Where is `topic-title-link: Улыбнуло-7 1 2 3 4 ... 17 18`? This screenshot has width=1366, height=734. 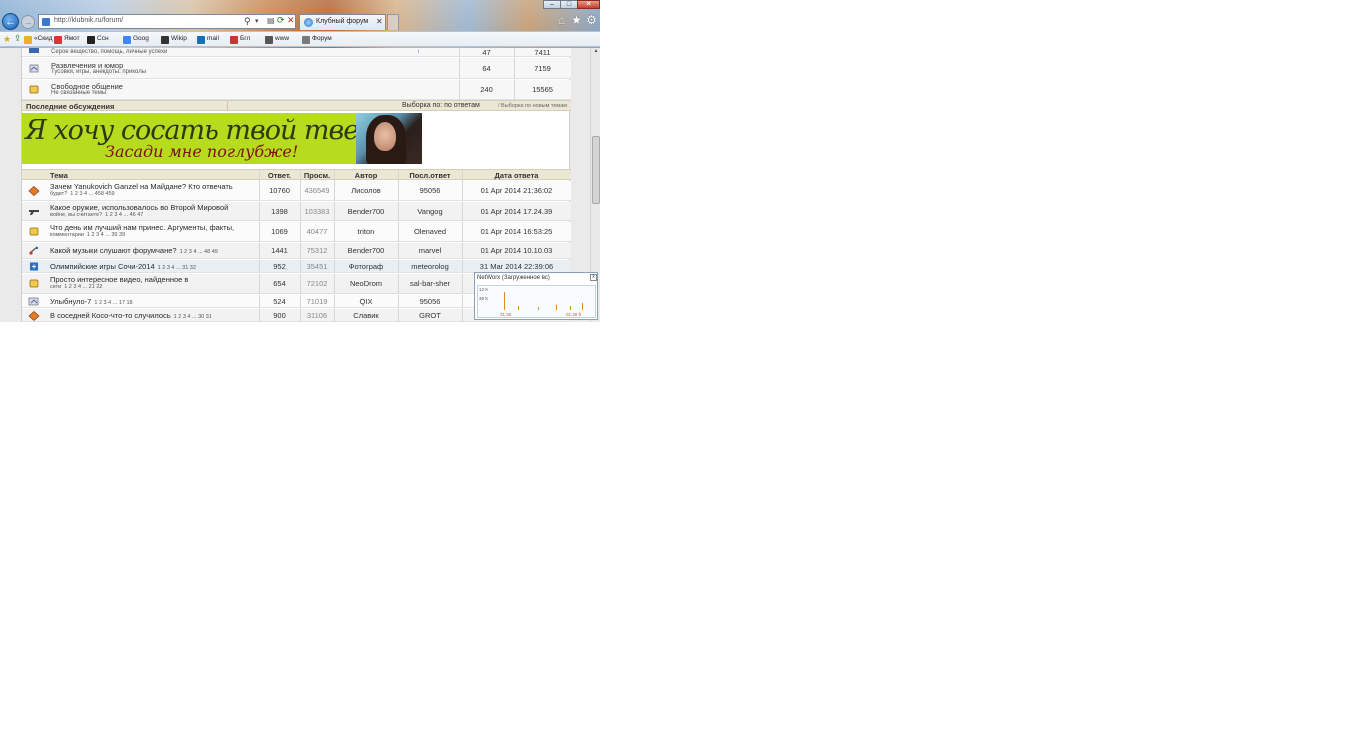
topic-title-link: Улыбнуло-7 1 2 3 4 ... 17 18 is located at coordinates (91, 301).